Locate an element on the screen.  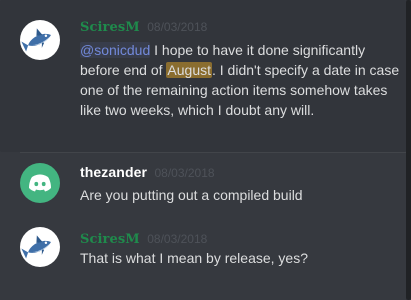
user-mention: @sonicdud is located at coordinates (115, 50).